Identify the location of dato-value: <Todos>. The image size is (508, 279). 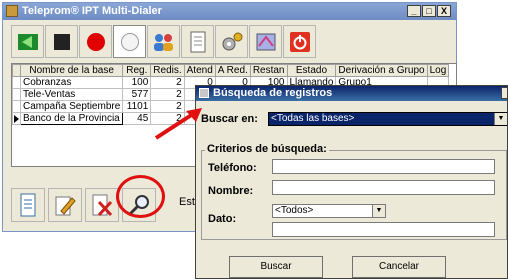
(294, 210).